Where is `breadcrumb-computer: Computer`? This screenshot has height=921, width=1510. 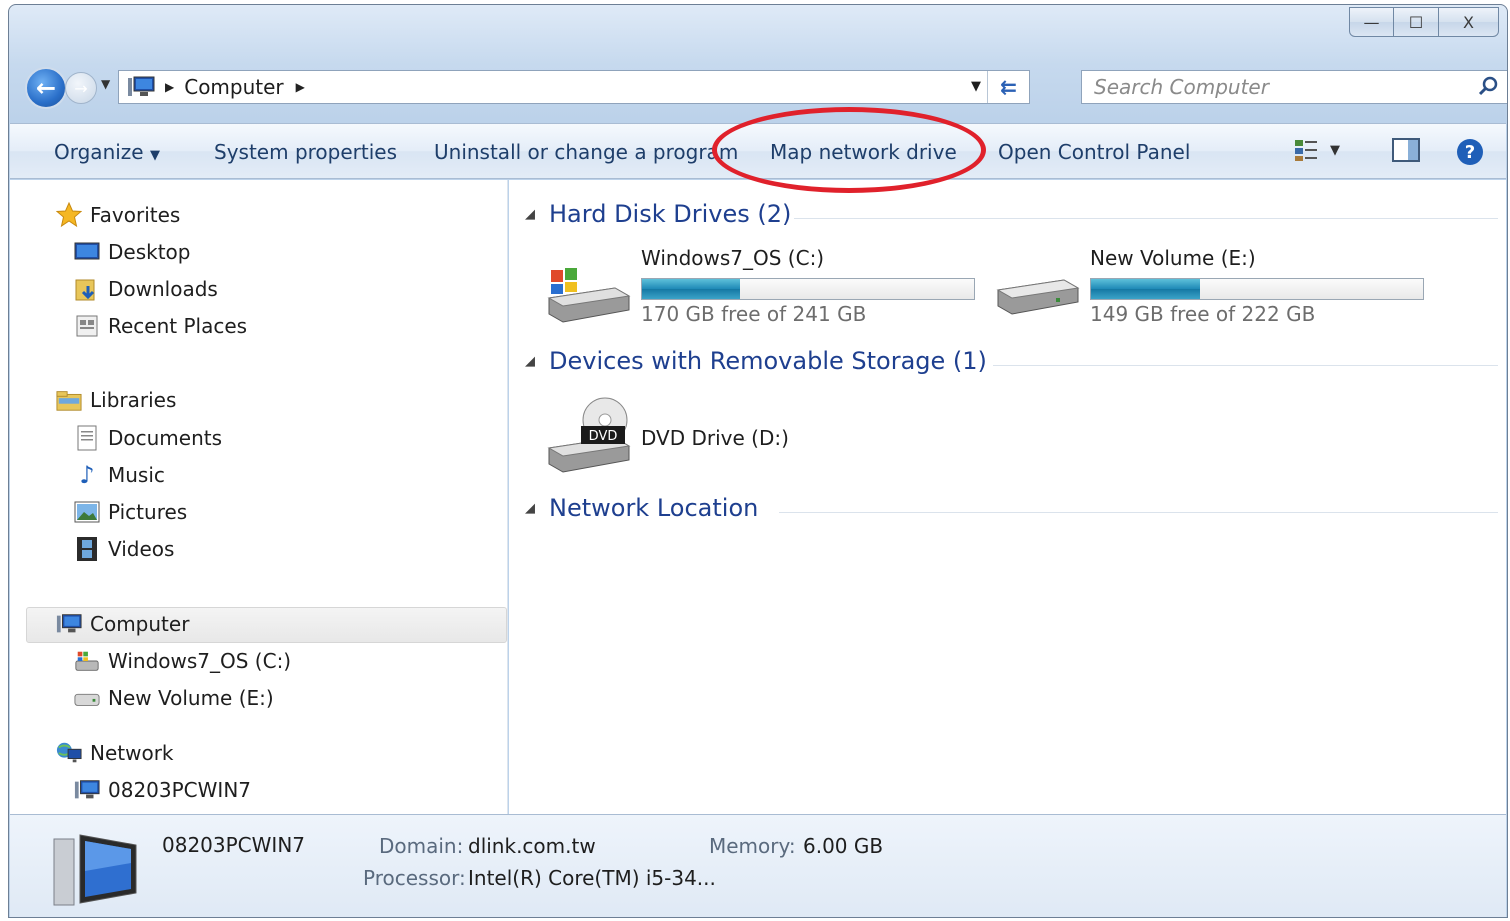
breadcrumb-computer: Computer is located at coordinates (233, 87).